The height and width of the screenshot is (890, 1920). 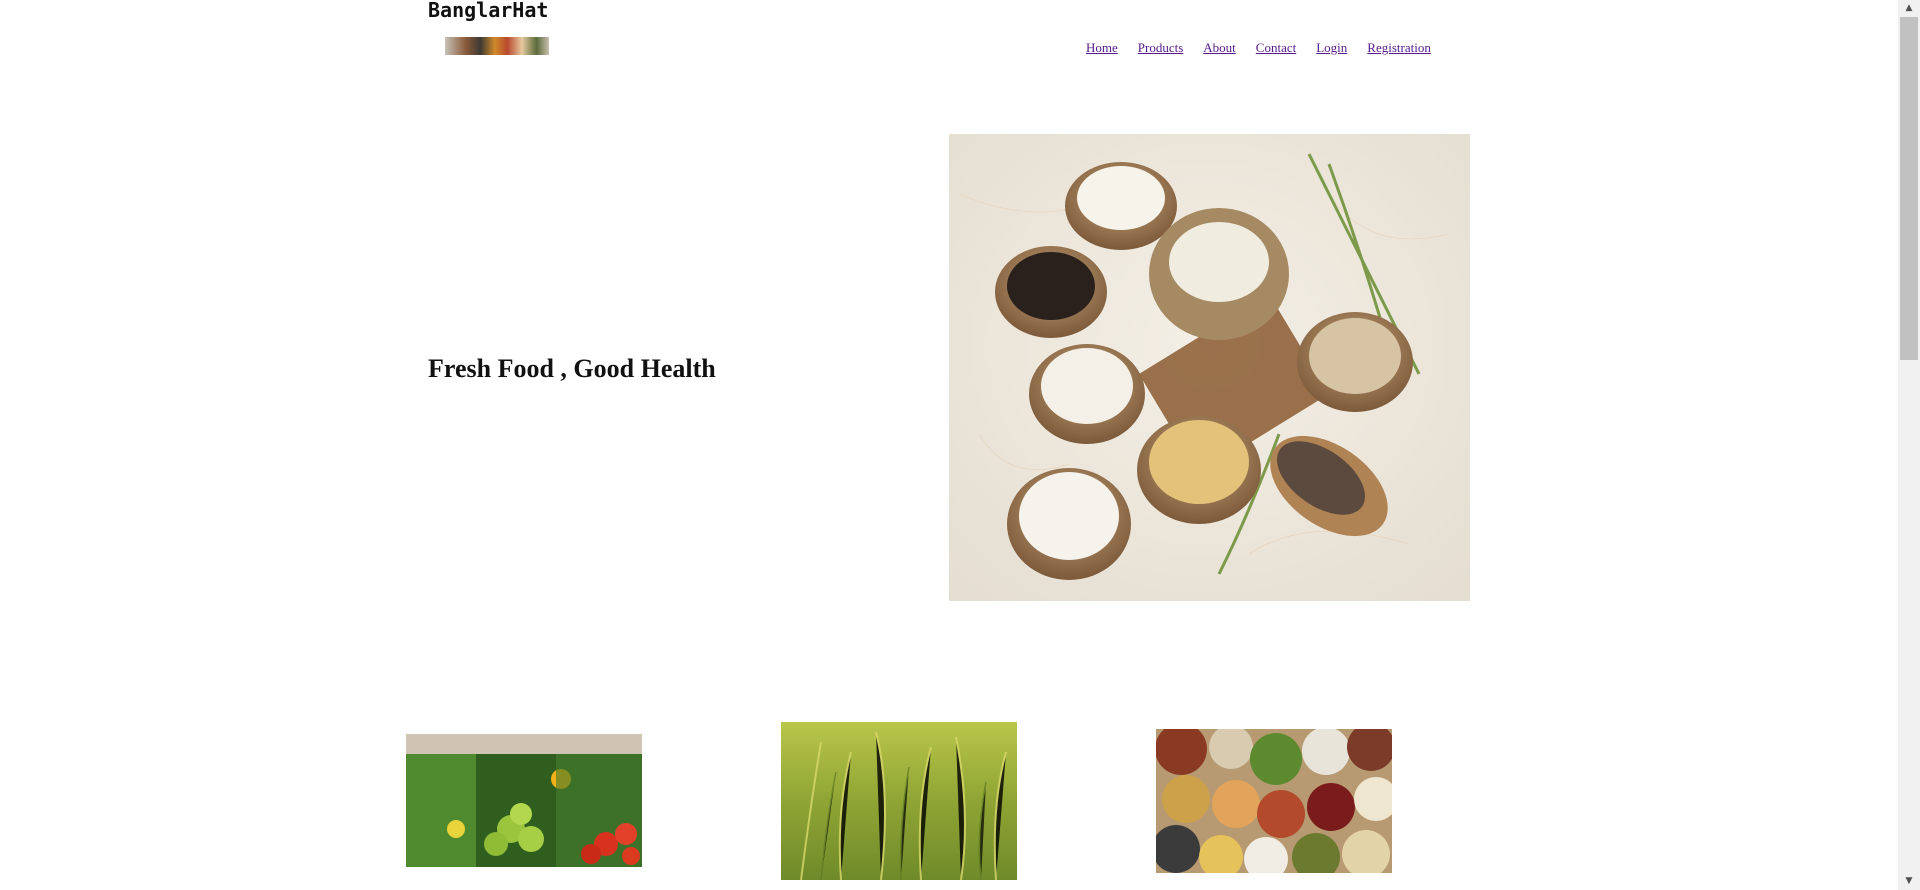 I want to click on nav-contact-link: Contact, so click(x=1276, y=47).